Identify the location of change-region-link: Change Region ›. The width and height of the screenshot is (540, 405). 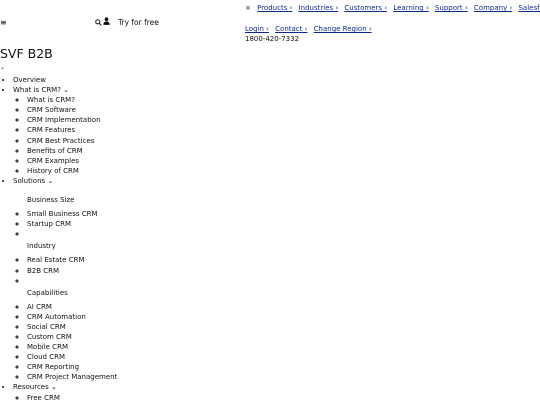
(343, 29).